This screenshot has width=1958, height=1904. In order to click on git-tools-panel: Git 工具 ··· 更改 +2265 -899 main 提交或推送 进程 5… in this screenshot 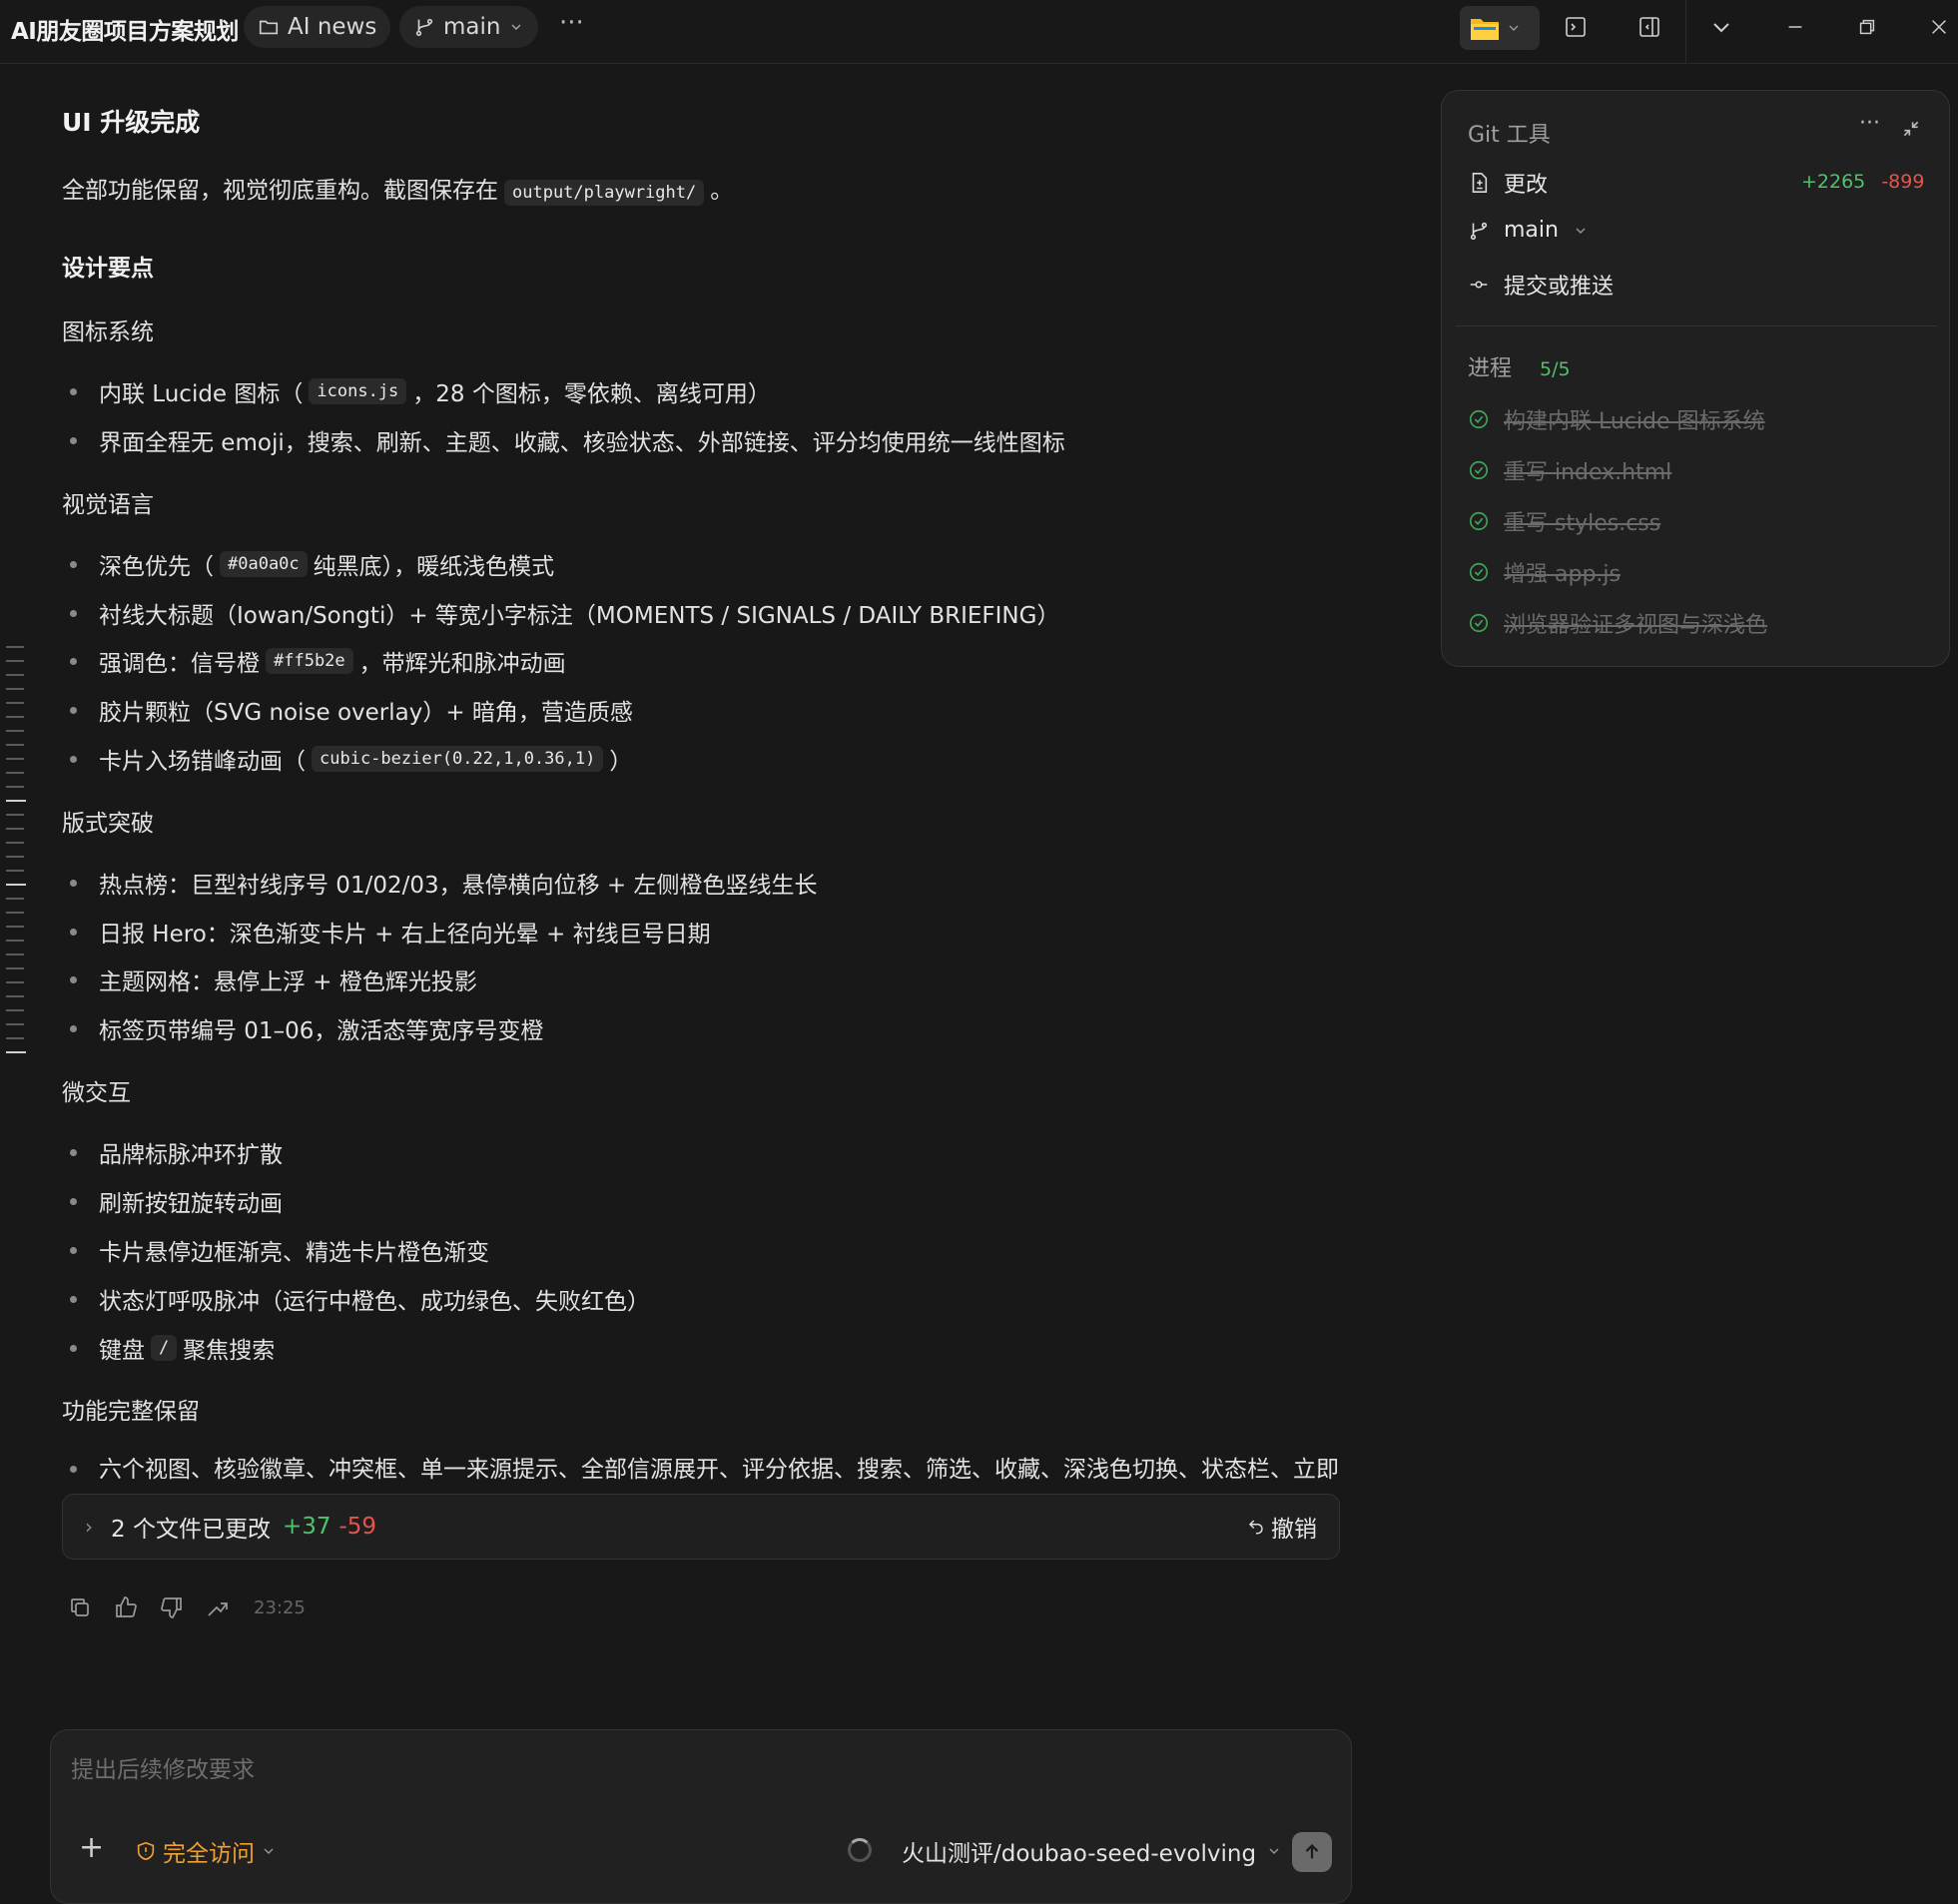, I will do `click(1695, 378)`.